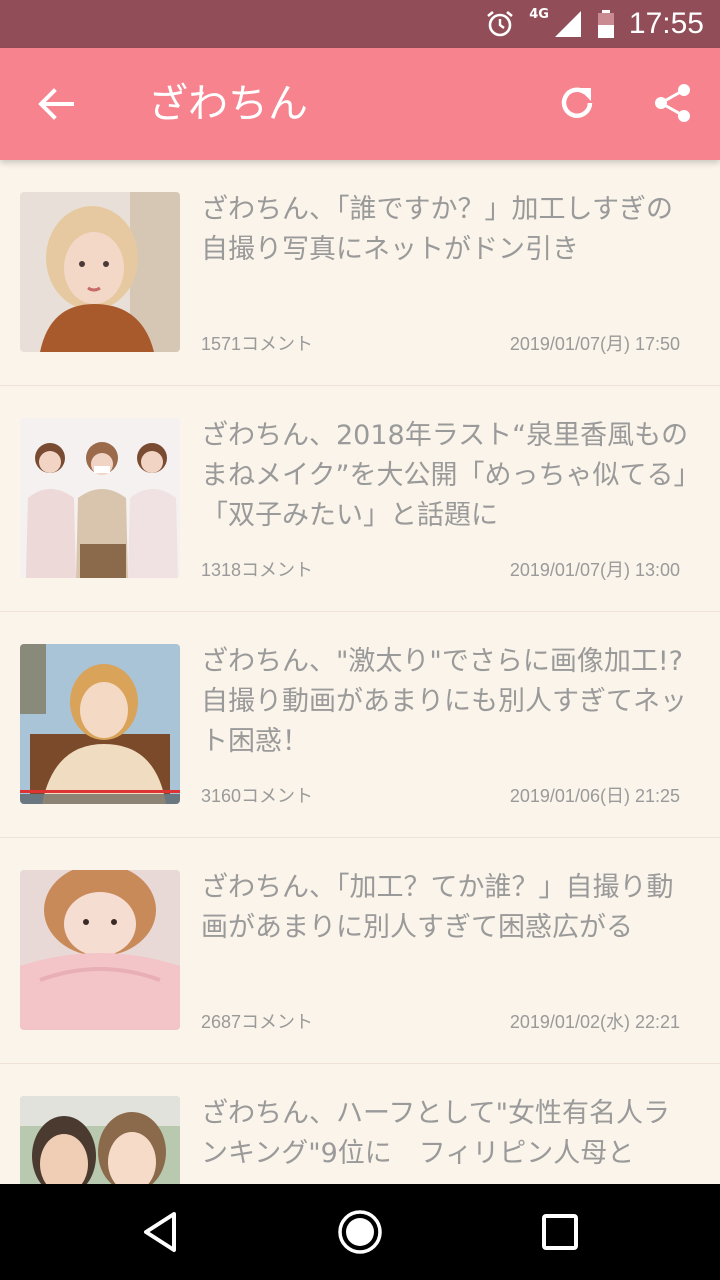 The image size is (720, 1280). I want to click on system-nav-bar, so click(360, 1232).